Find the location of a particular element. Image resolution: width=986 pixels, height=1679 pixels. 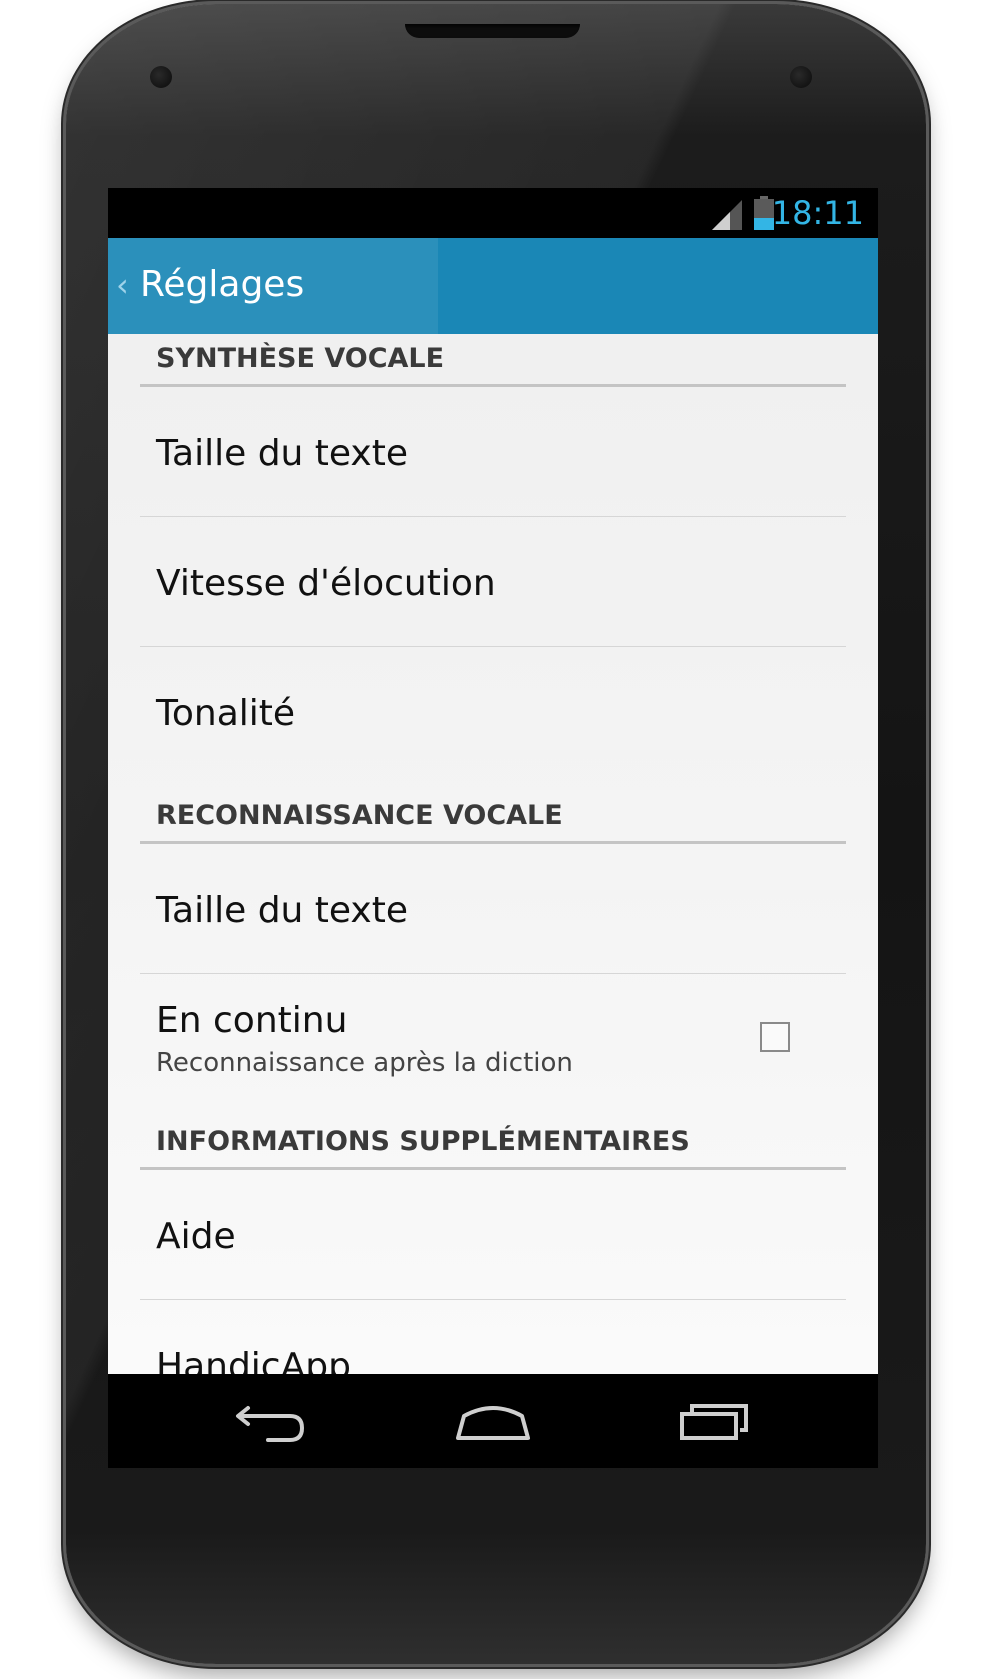

pref-title: HandicApp is located at coordinates (253, 1360).